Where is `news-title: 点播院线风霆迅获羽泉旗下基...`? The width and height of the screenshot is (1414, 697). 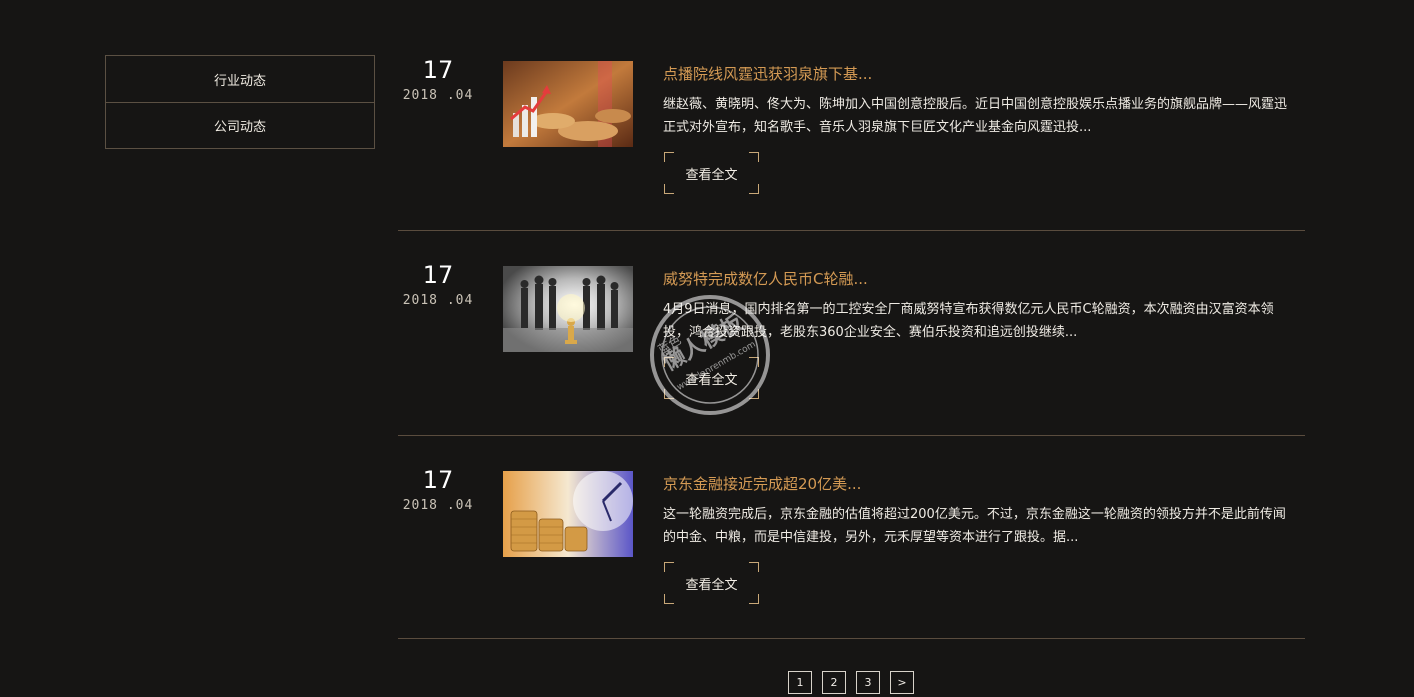 news-title: 点播院线风霆迅获羽泉旗下基... is located at coordinates (767, 73).